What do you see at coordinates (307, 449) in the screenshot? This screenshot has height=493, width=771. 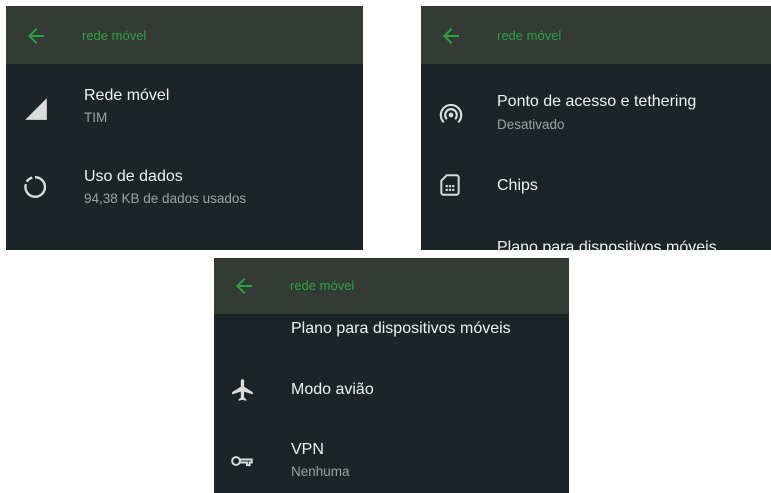 I see `list-item-title: VPN` at bounding box center [307, 449].